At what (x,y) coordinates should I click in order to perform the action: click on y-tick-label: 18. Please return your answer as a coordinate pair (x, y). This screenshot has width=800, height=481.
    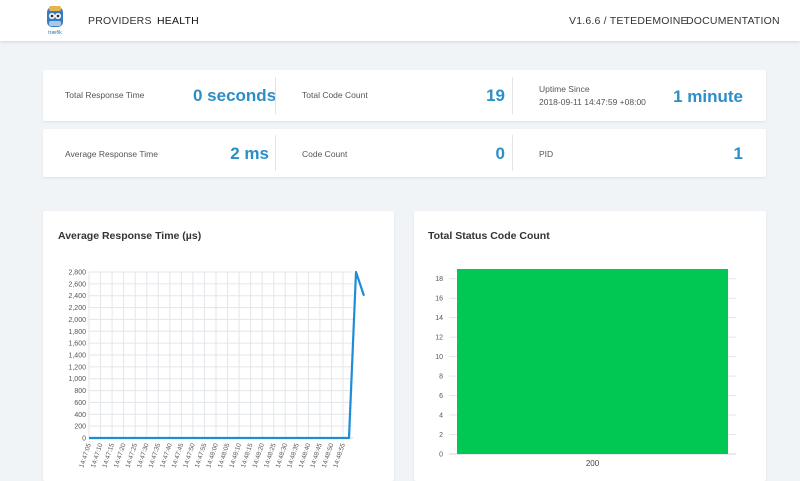
    Looking at the image, I should click on (439, 279).